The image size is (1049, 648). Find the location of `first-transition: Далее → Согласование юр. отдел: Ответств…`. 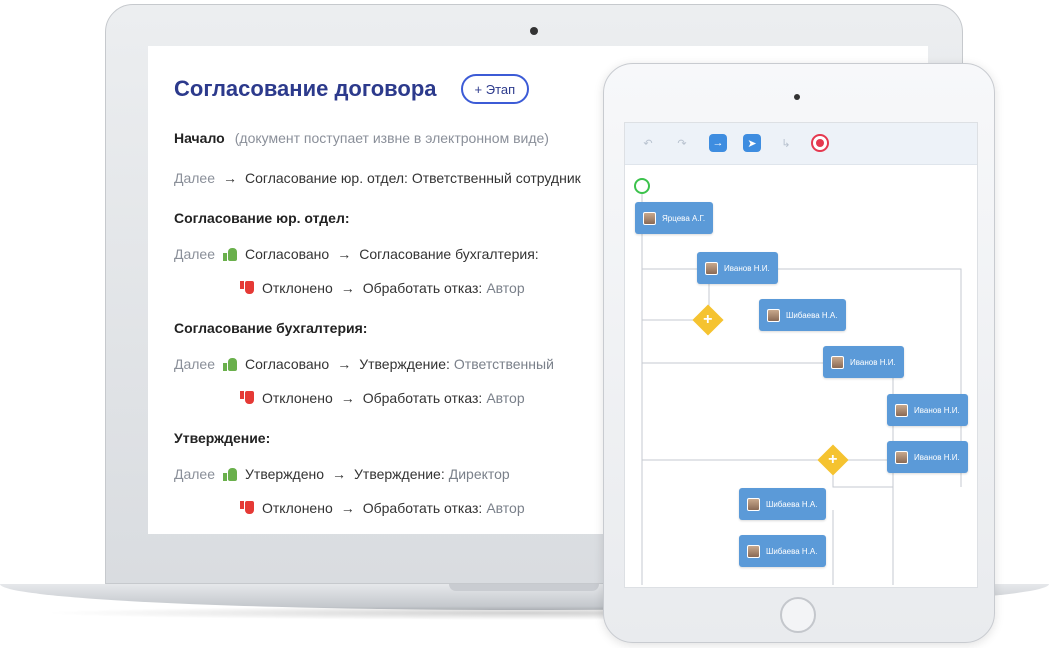

first-transition: Далее → Согласование юр. отдел: Ответств… is located at coordinates (377, 178).